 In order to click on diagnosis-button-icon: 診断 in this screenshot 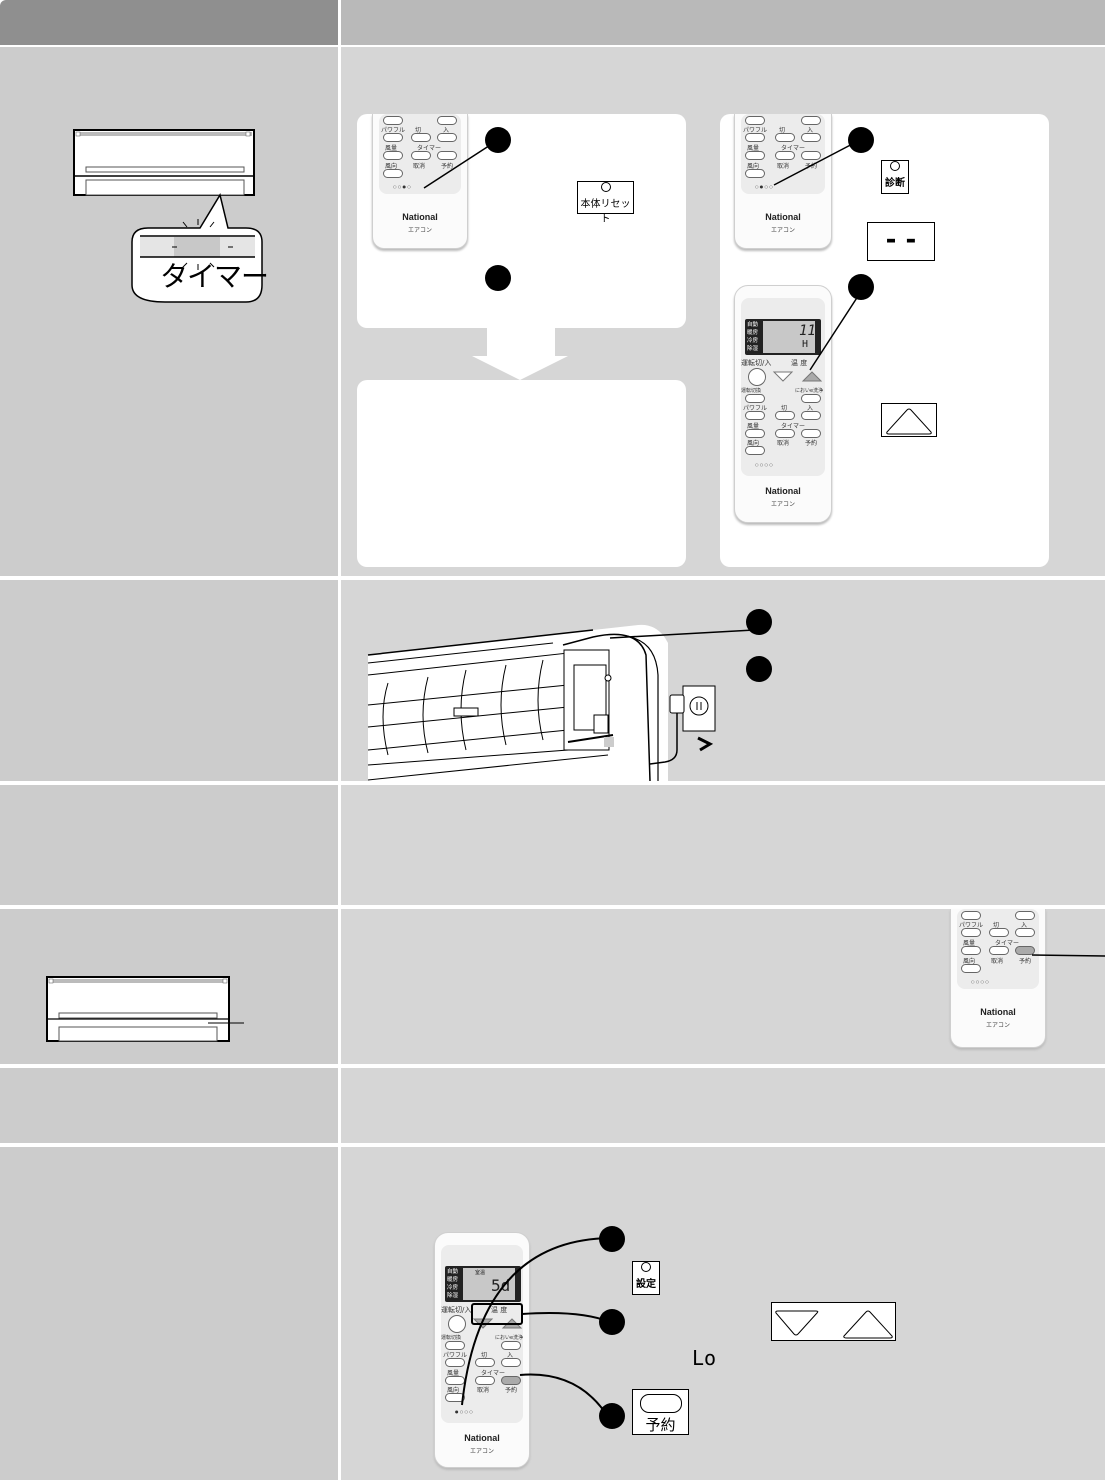, I will do `click(895, 177)`.